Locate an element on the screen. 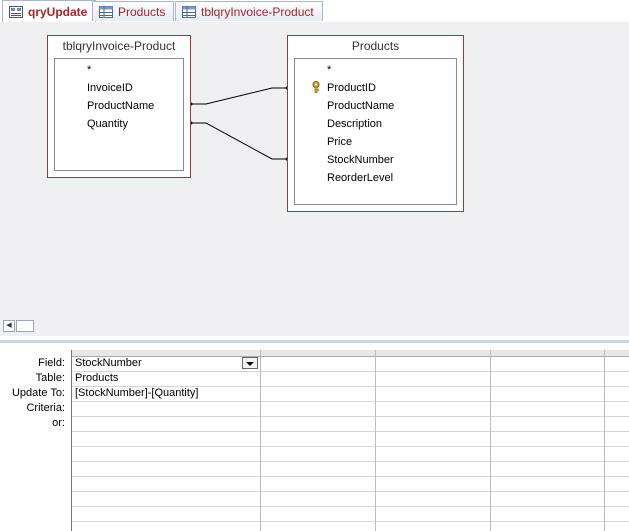 The image size is (629, 531). tab-qryupdate: qryUpdate is located at coordinates (49, 11).